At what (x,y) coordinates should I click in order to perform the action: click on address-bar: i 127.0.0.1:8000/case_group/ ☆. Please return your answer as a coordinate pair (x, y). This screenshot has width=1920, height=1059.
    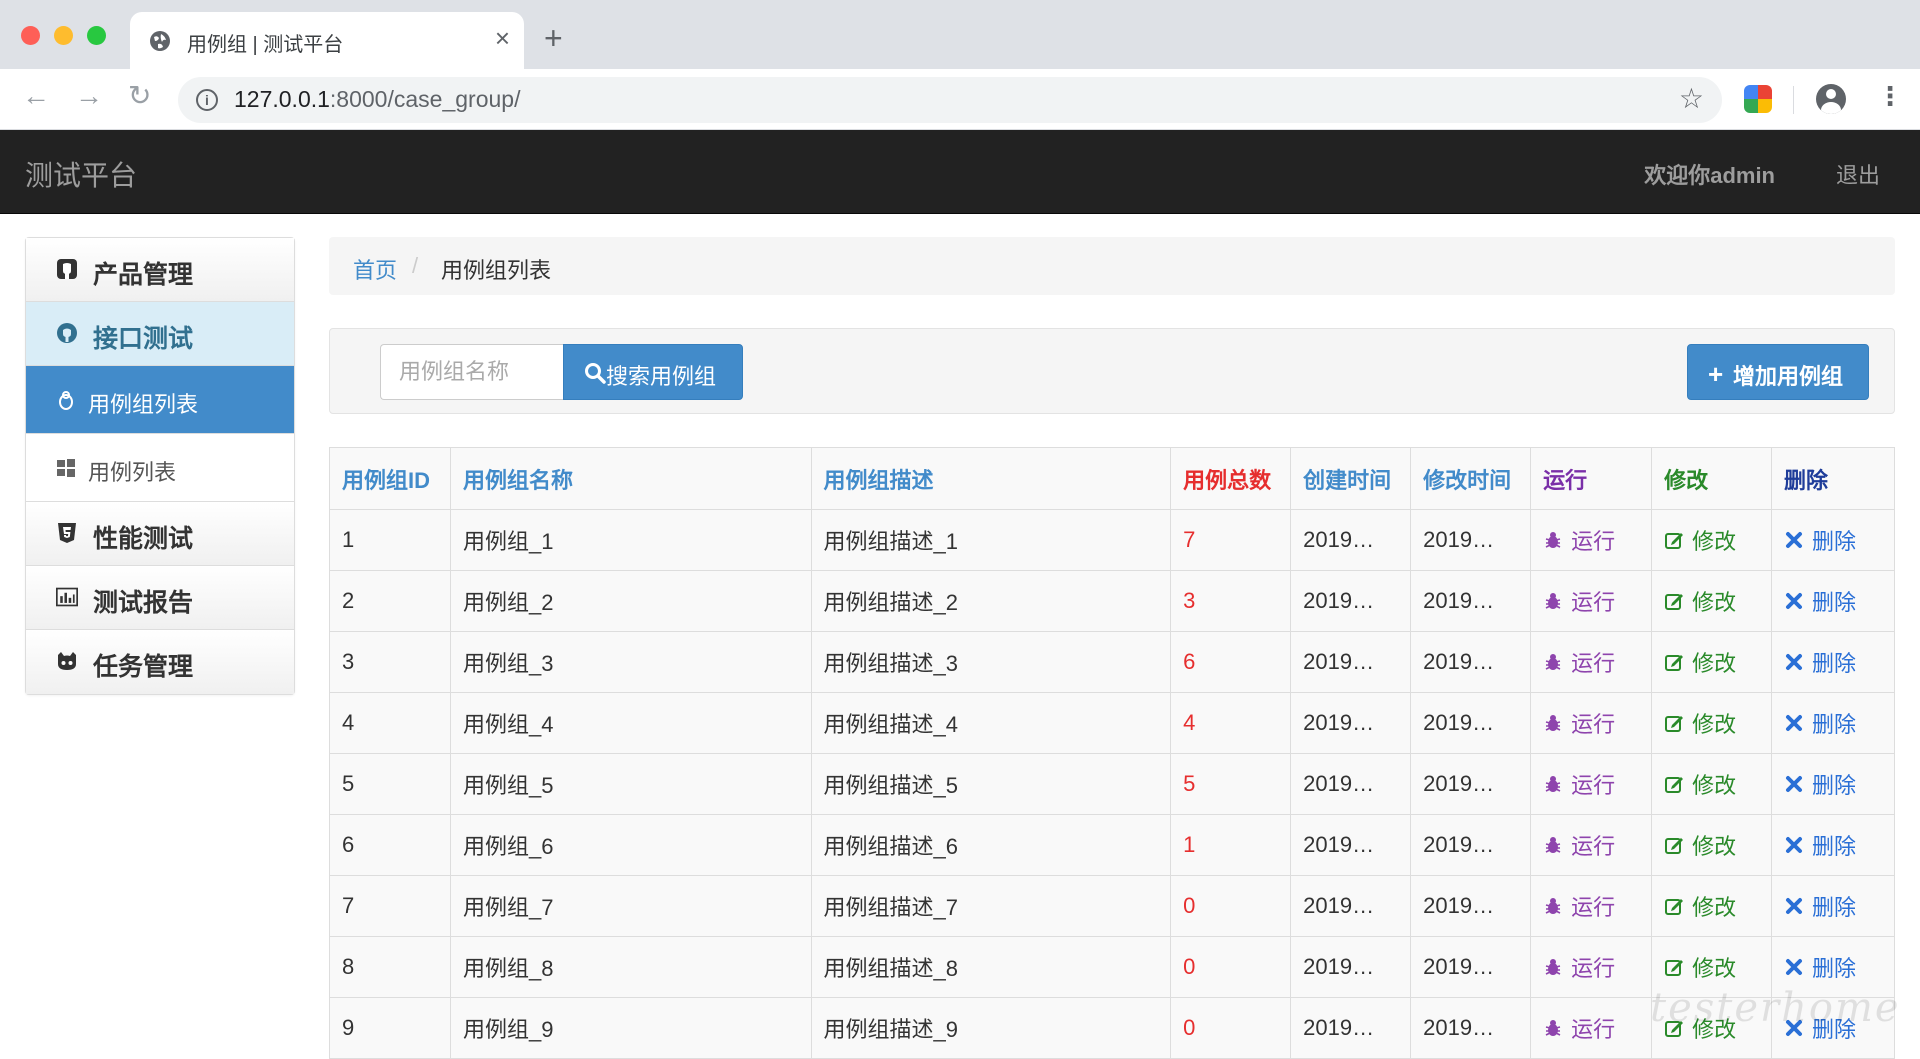
    Looking at the image, I should click on (950, 100).